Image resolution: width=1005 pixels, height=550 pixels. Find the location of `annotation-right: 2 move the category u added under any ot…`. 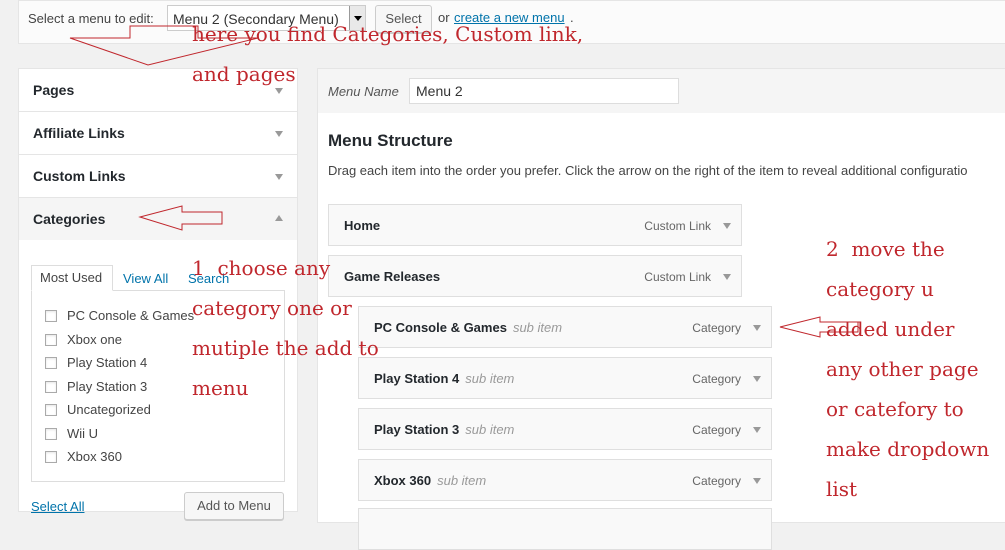

annotation-right: 2 move the category u added under any ot… is located at coordinates (908, 369).